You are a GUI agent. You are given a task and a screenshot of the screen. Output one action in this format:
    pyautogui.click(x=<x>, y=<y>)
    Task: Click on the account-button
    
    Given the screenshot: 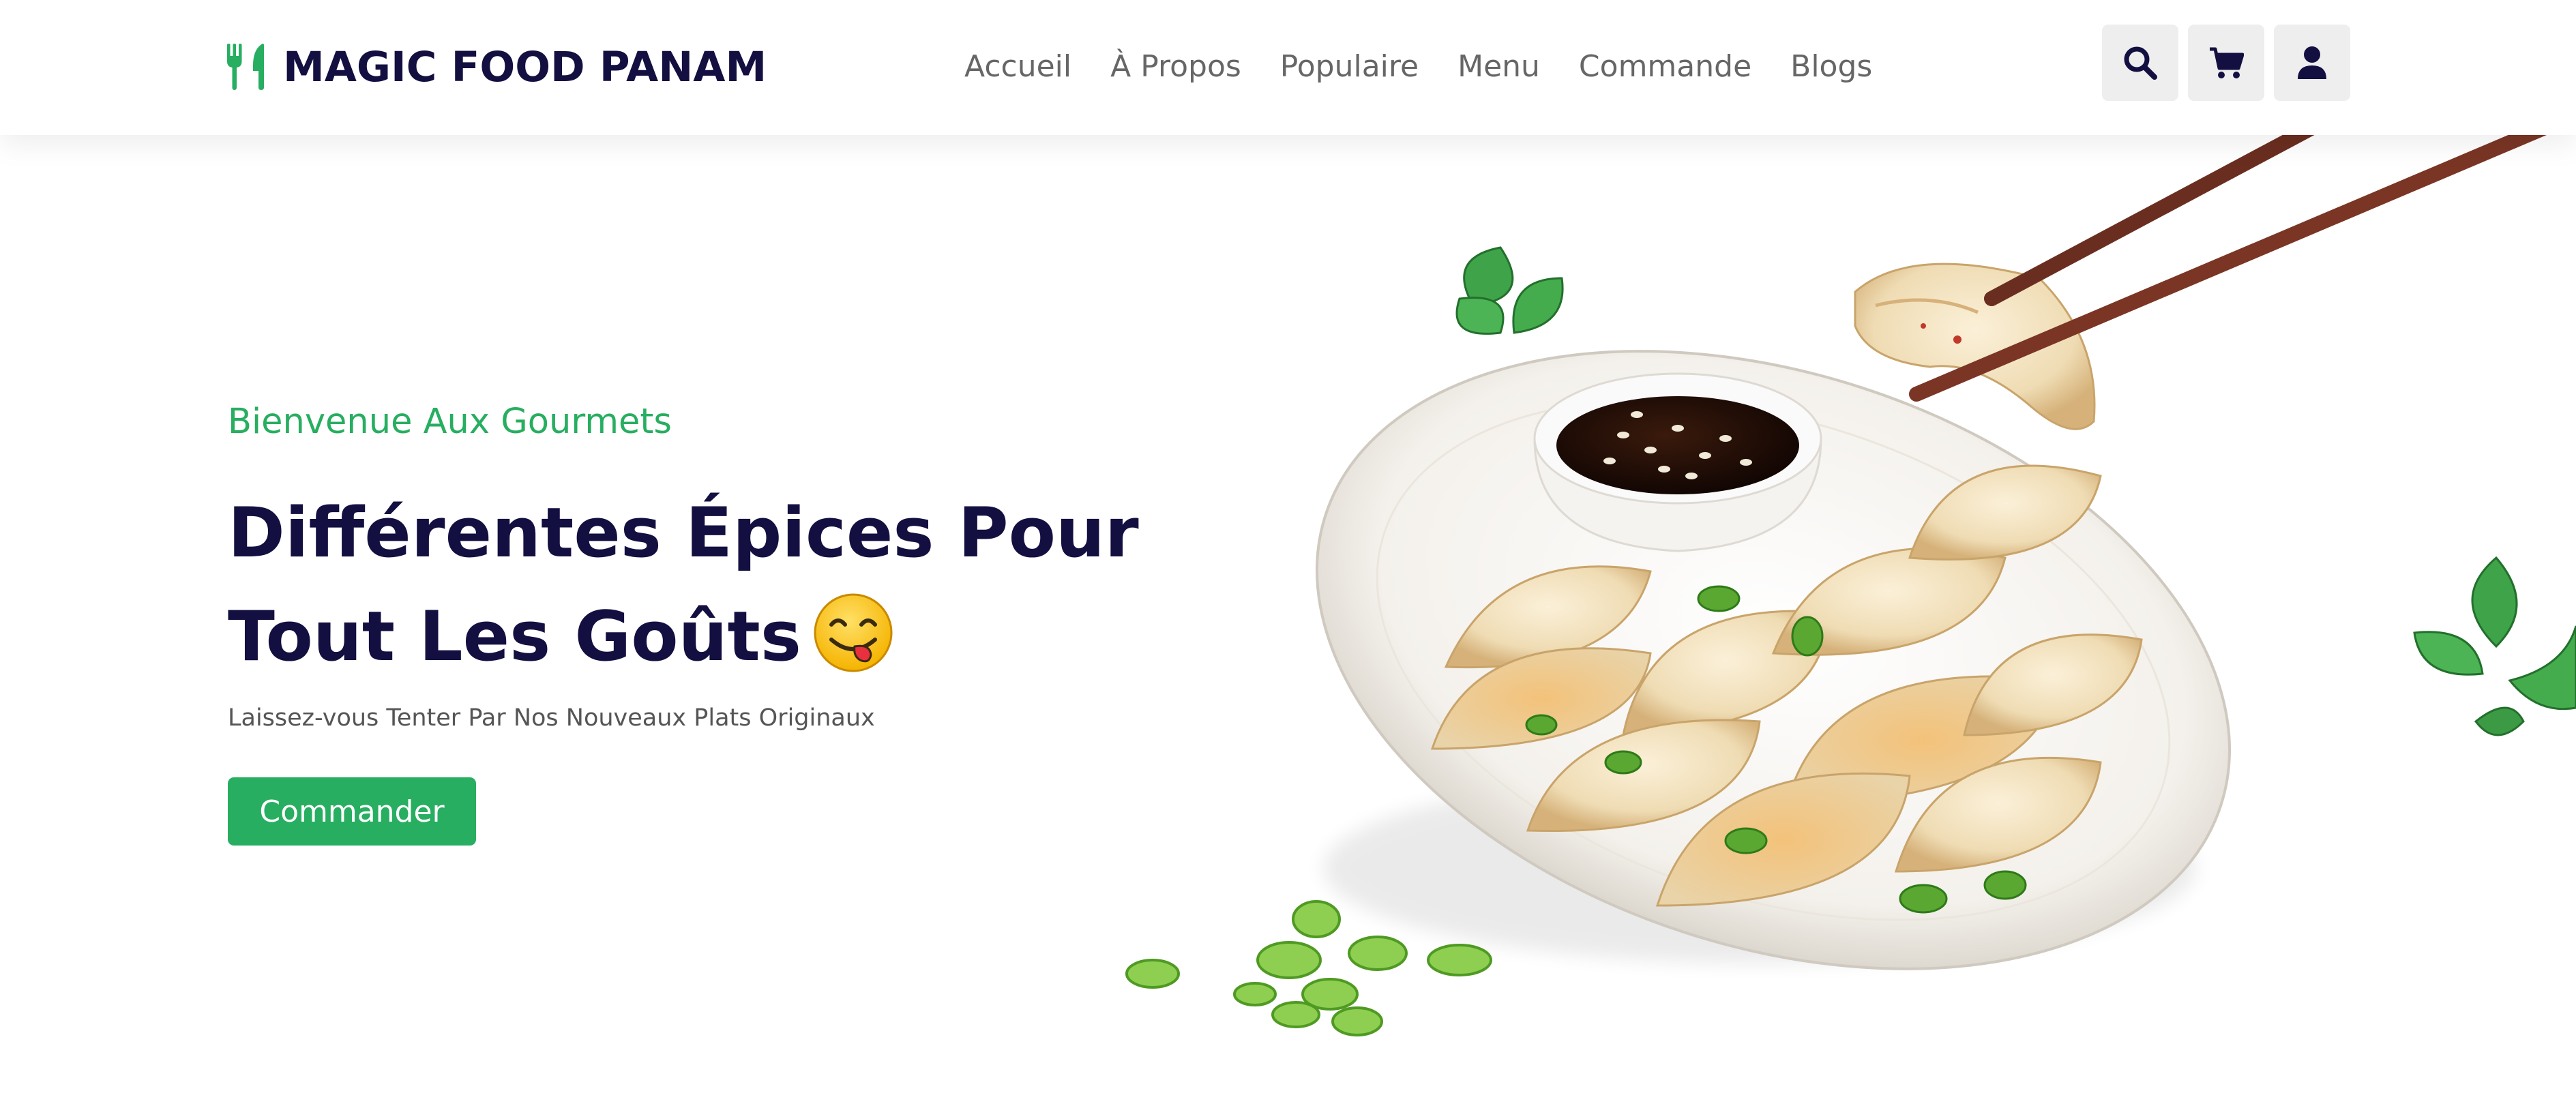 What is the action you would take?
    pyautogui.click(x=2312, y=63)
    